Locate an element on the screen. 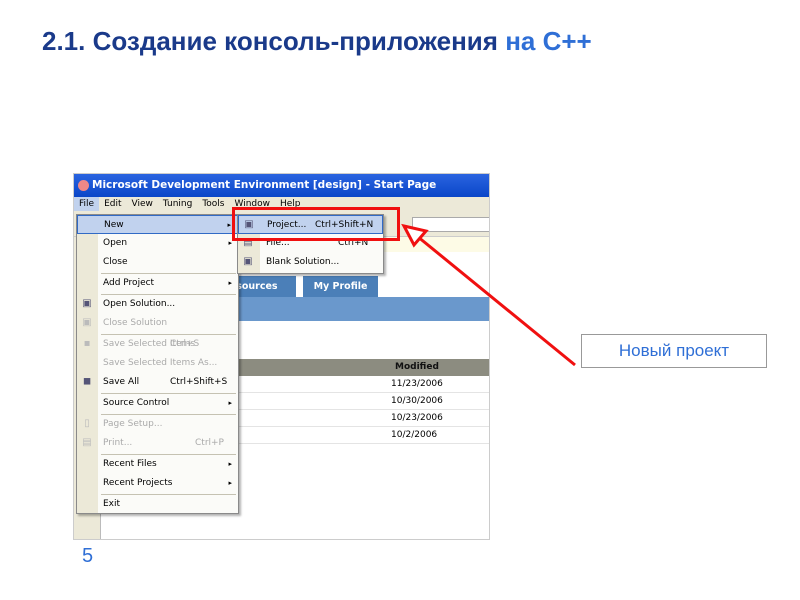 The image size is (800, 600). page-number: 5 is located at coordinates (88, 556).